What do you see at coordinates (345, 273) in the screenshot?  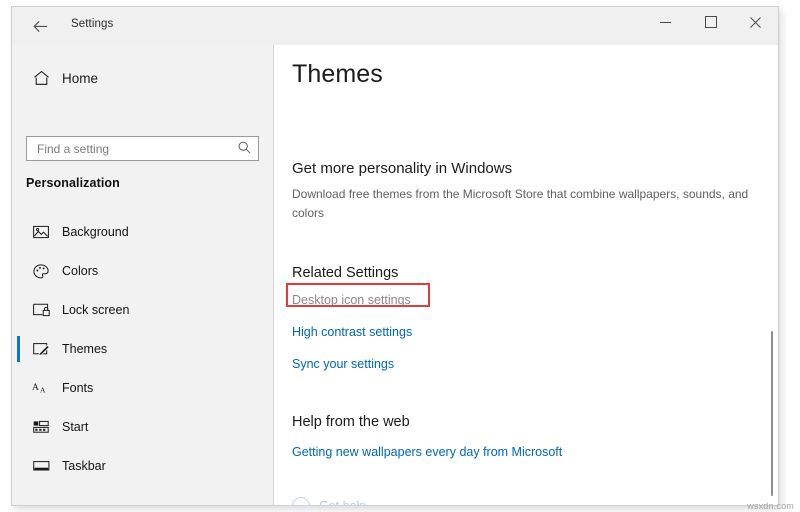 I see `section-heading-related-settings: Related Settings` at bounding box center [345, 273].